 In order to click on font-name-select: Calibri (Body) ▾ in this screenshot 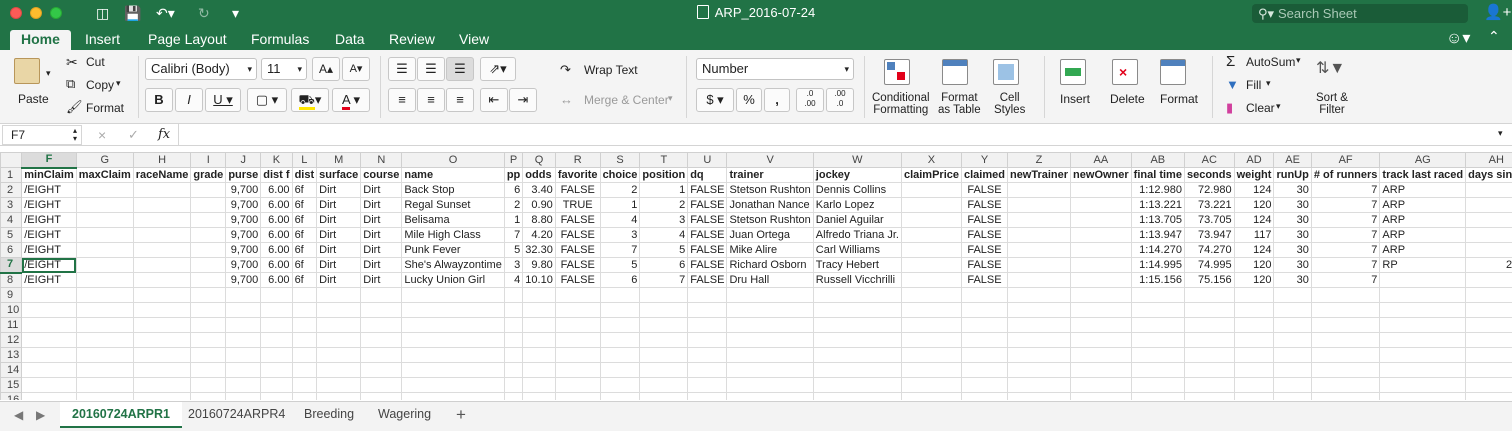, I will do `click(201, 69)`.